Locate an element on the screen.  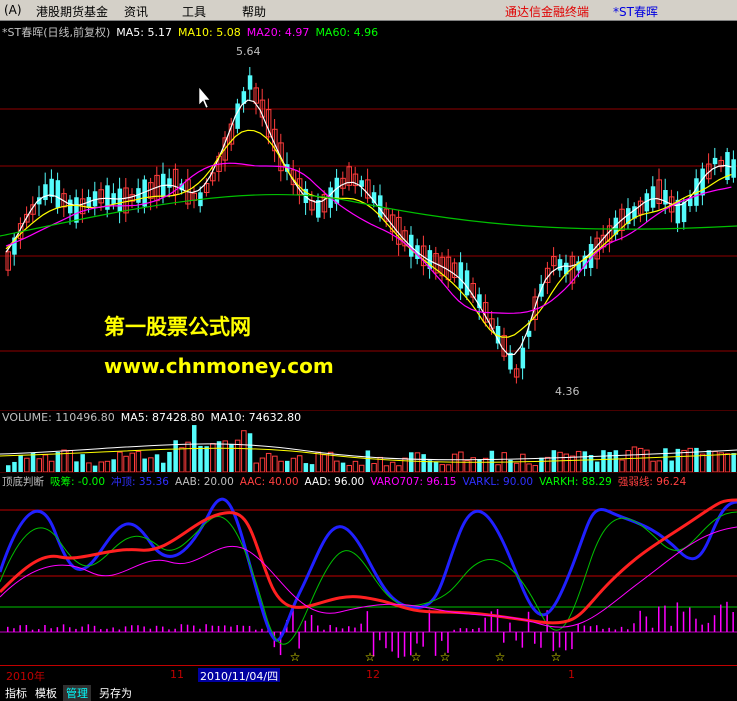
ma5-label: MA5: 5.17 is located at coordinates (144, 32).